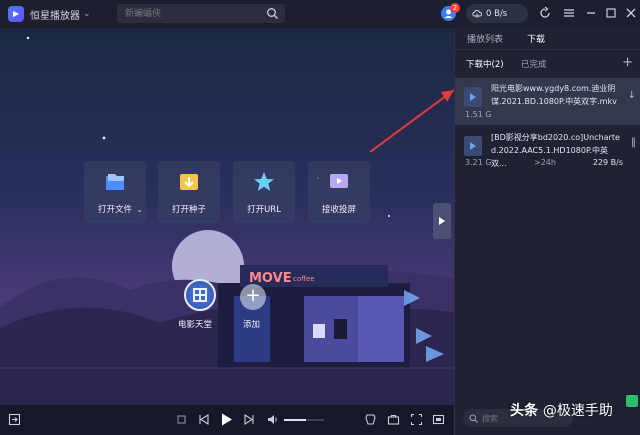  Describe the element at coordinates (393, 419) in the screenshot. I see `toolbox-icon` at that location.